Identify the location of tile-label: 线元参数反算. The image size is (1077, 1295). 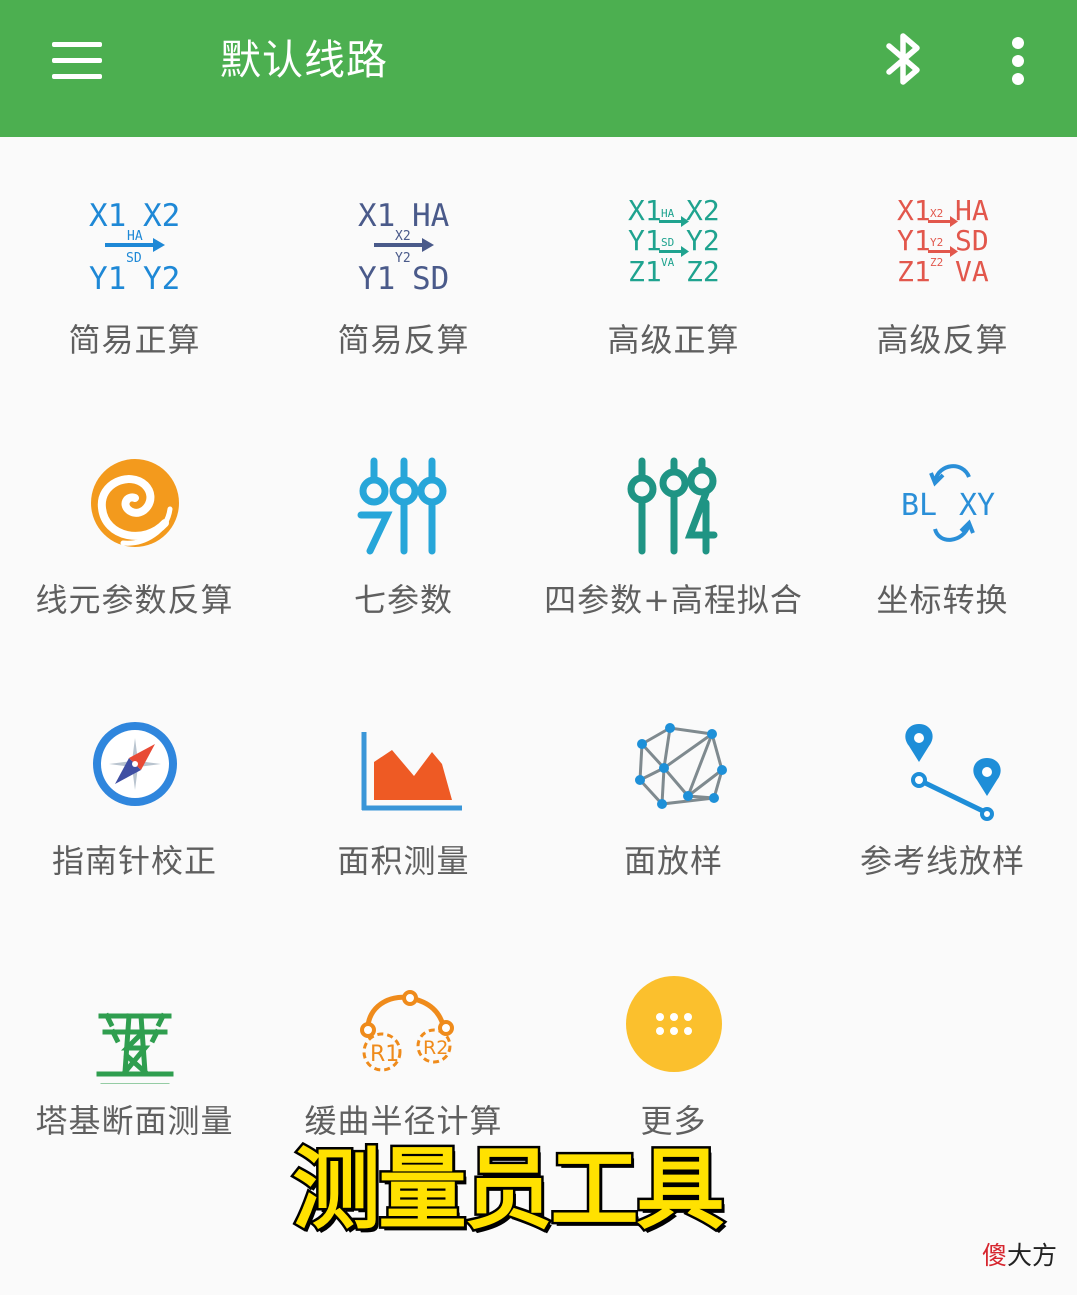
(134, 600).